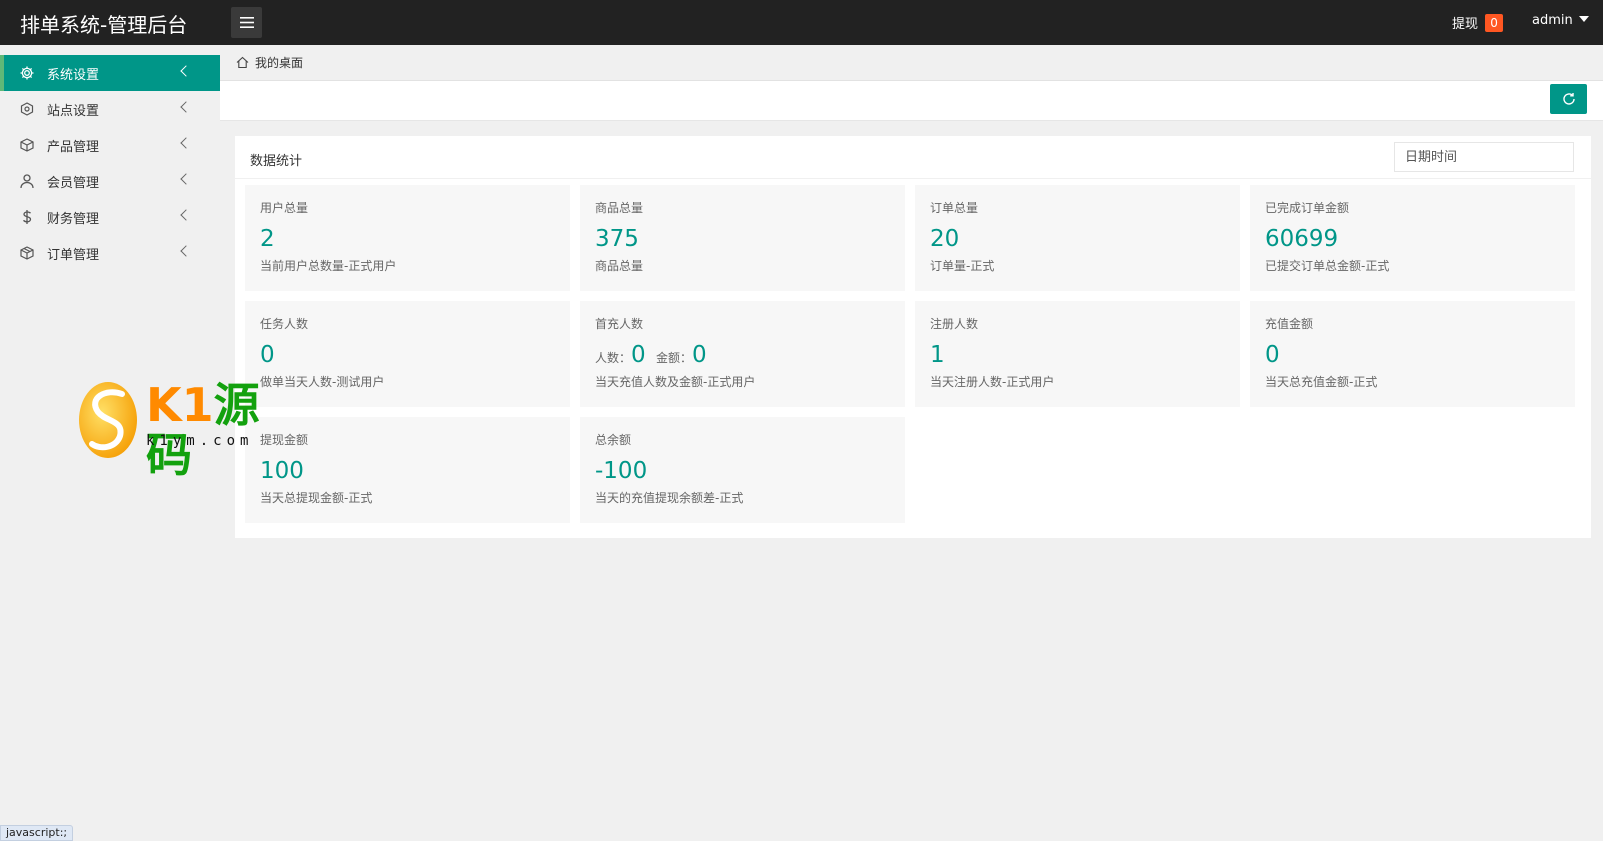 This screenshot has height=841, width=1603. I want to click on stat-value: 60699, so click(1302, 239).